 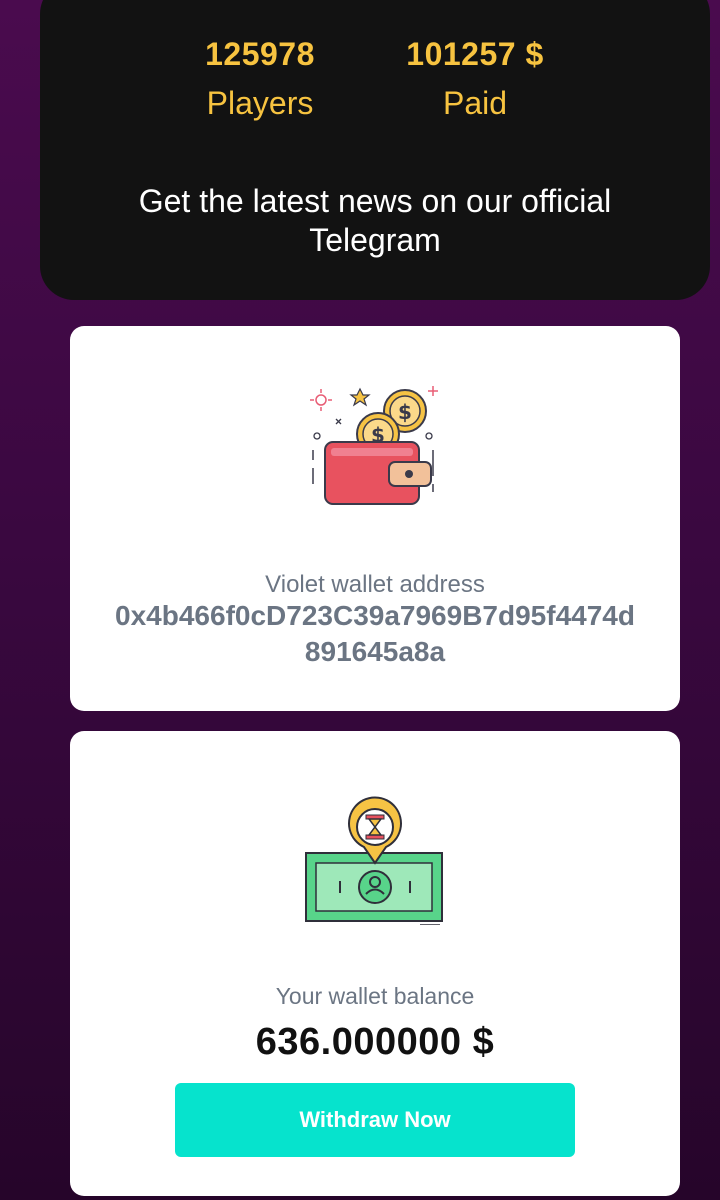 I want to click on wallet-address-label: Violet wallet address, so click(x=375, y=584).